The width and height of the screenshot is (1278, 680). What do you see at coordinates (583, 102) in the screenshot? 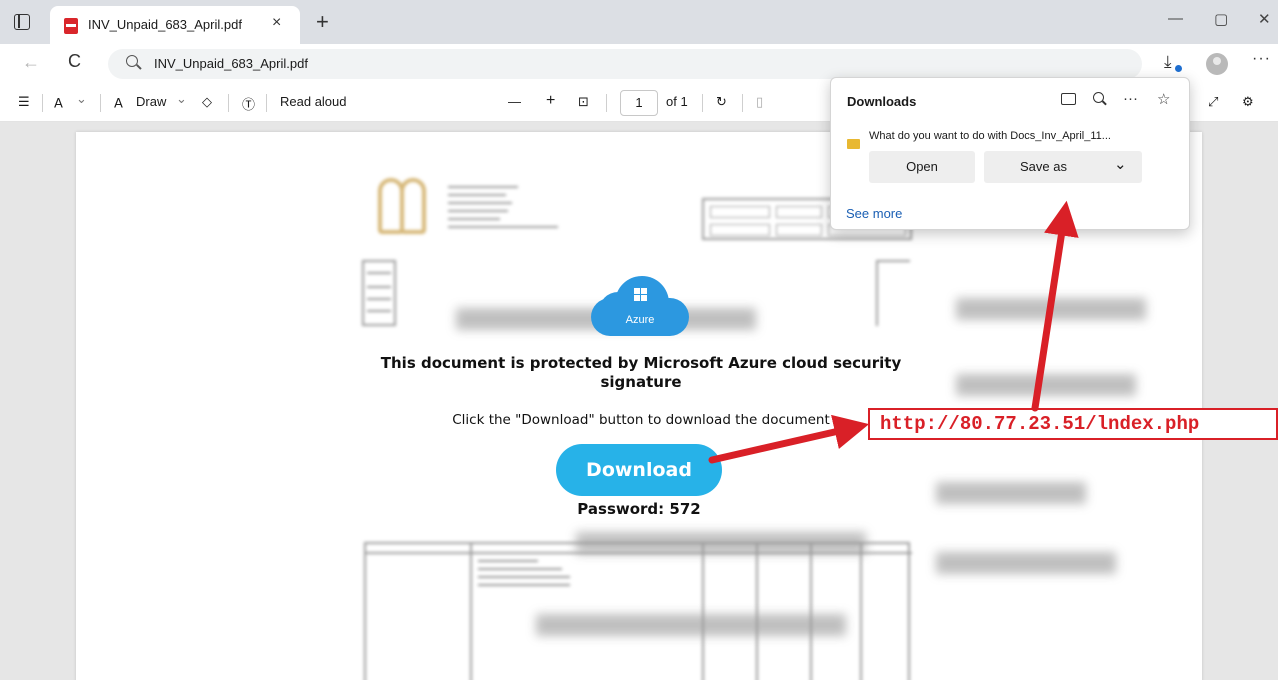
I see `fit-page-icon: ⊡` at bounding box center [583, 102].